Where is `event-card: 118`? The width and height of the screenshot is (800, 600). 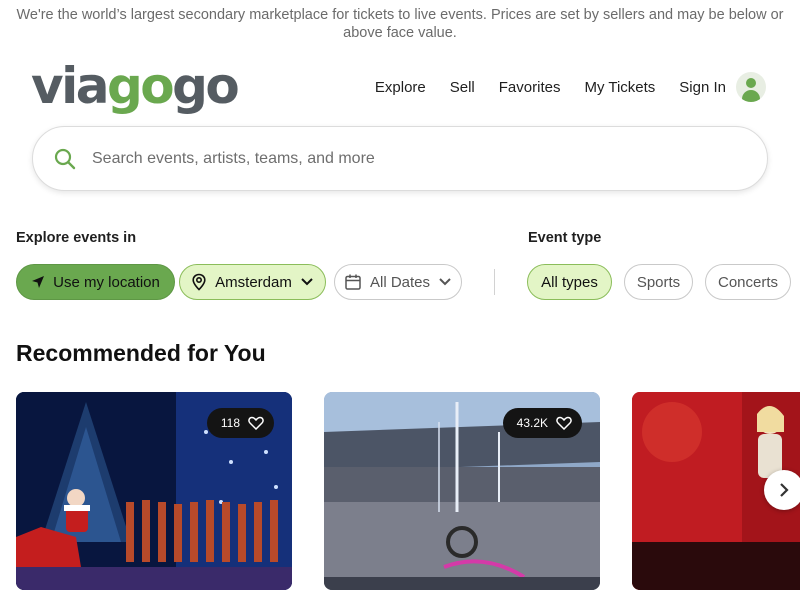 event-card: 118 is located at coordinates (154, 491).